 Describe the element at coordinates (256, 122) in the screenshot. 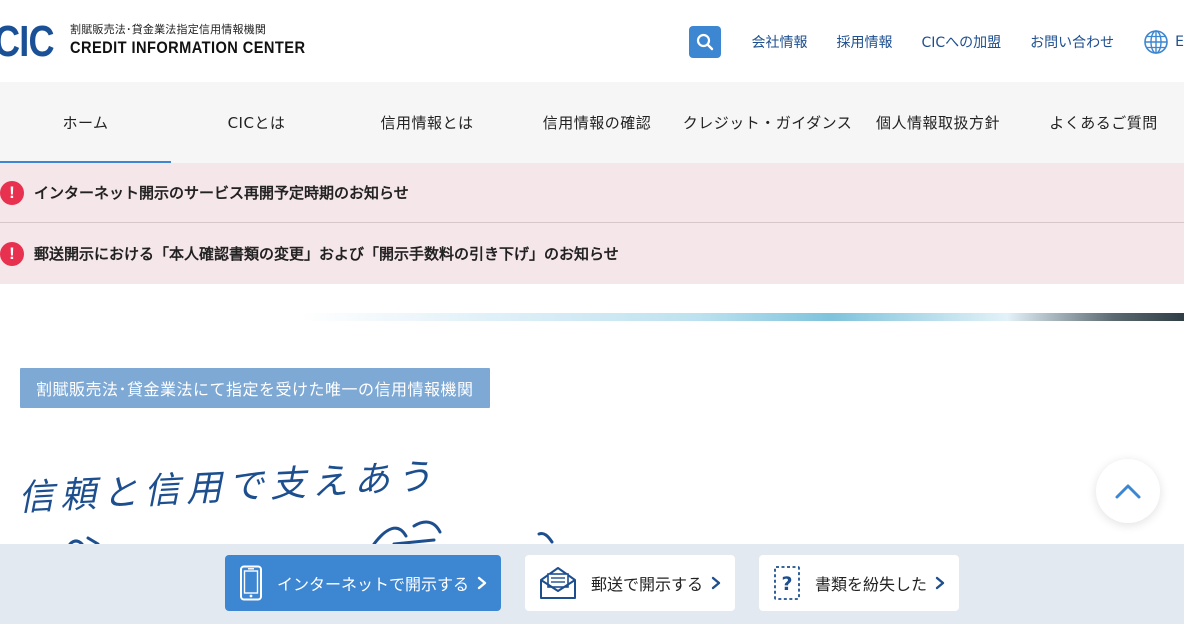

I see `nav-about-cic: CICとは` at that location.